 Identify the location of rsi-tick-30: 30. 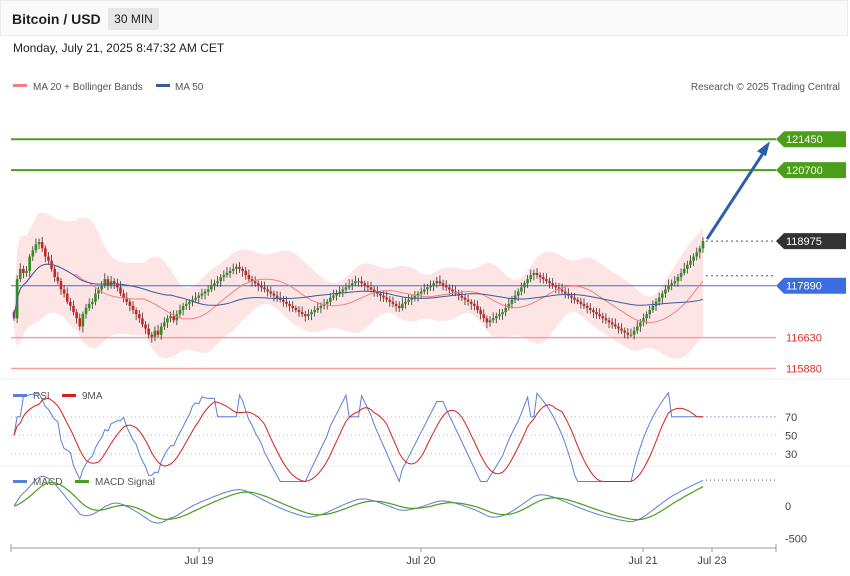
(791, 455).